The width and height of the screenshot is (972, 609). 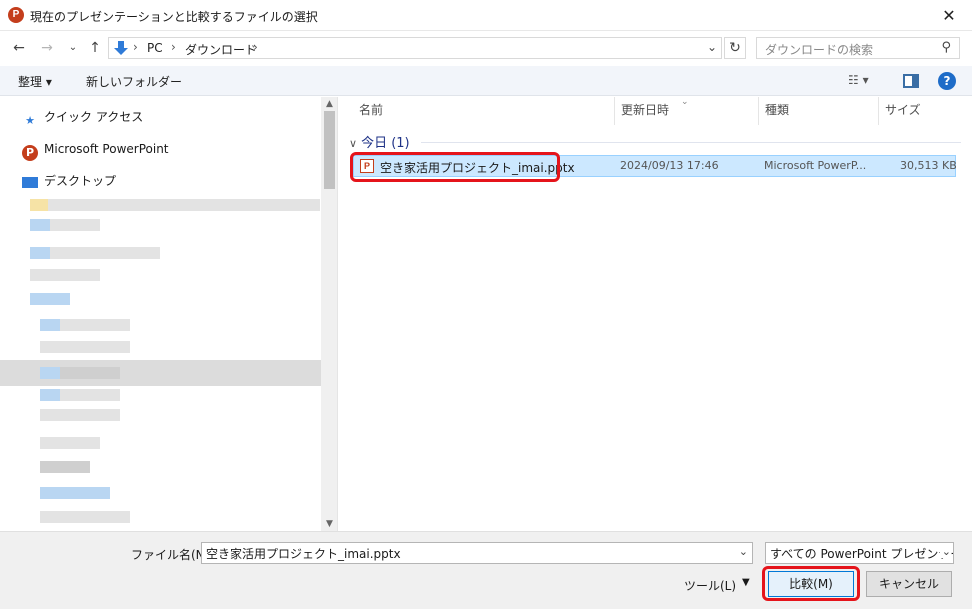 I want to click on new-folder-button: 新しいフォルダー, so click(x=134, y=81).